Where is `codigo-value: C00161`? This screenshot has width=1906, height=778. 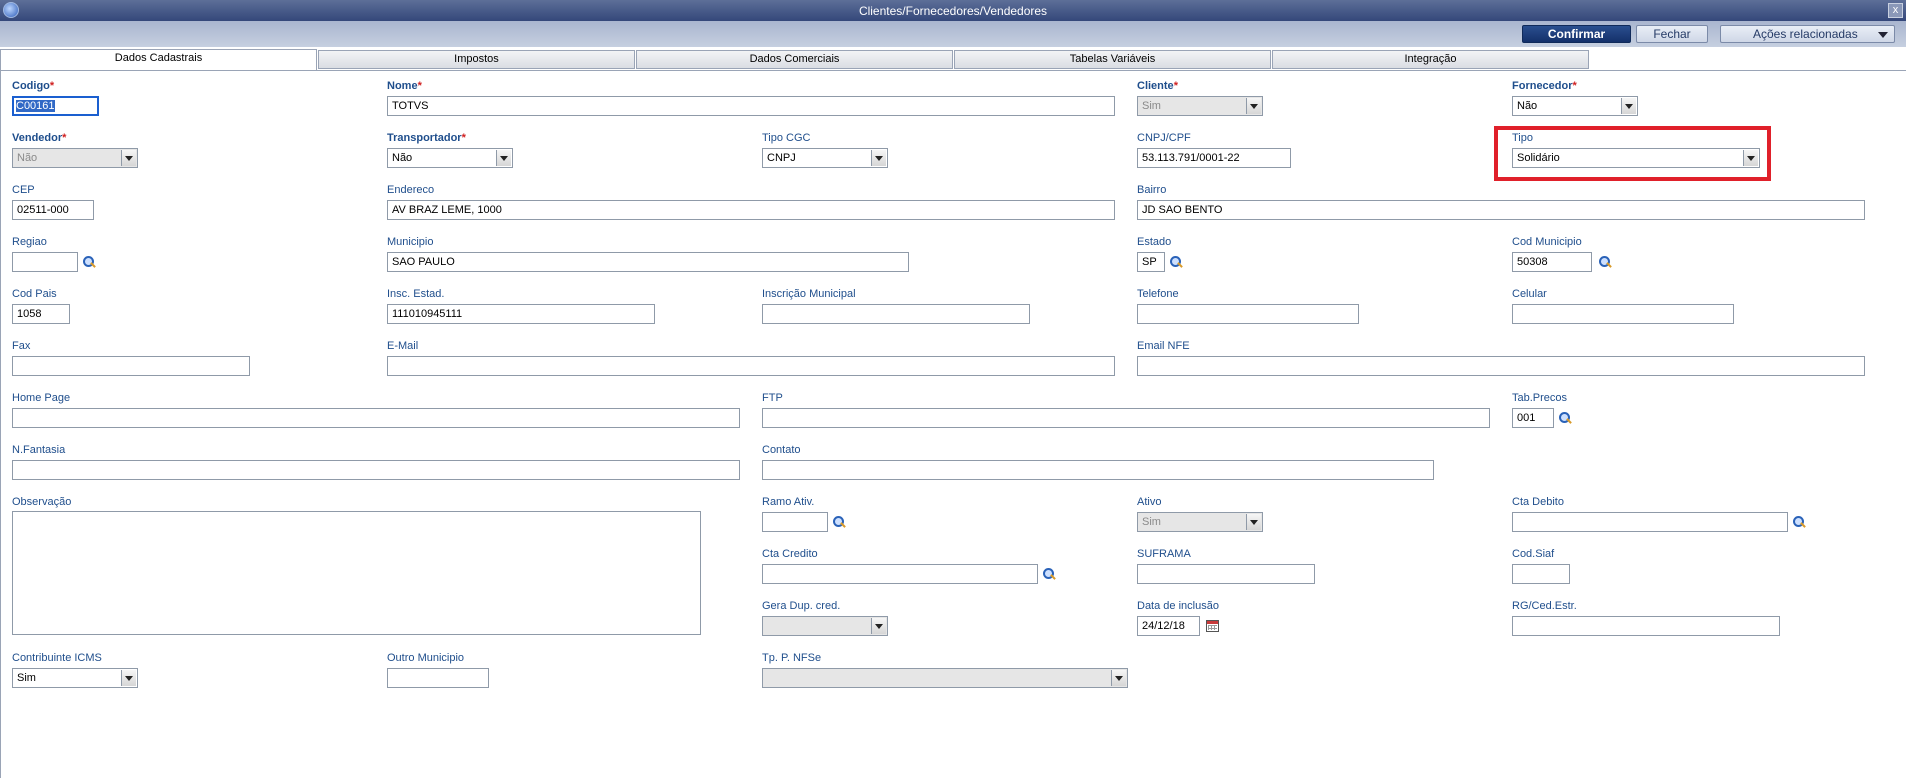 codigo-value: C00161 is located at coordinates (35, 106).